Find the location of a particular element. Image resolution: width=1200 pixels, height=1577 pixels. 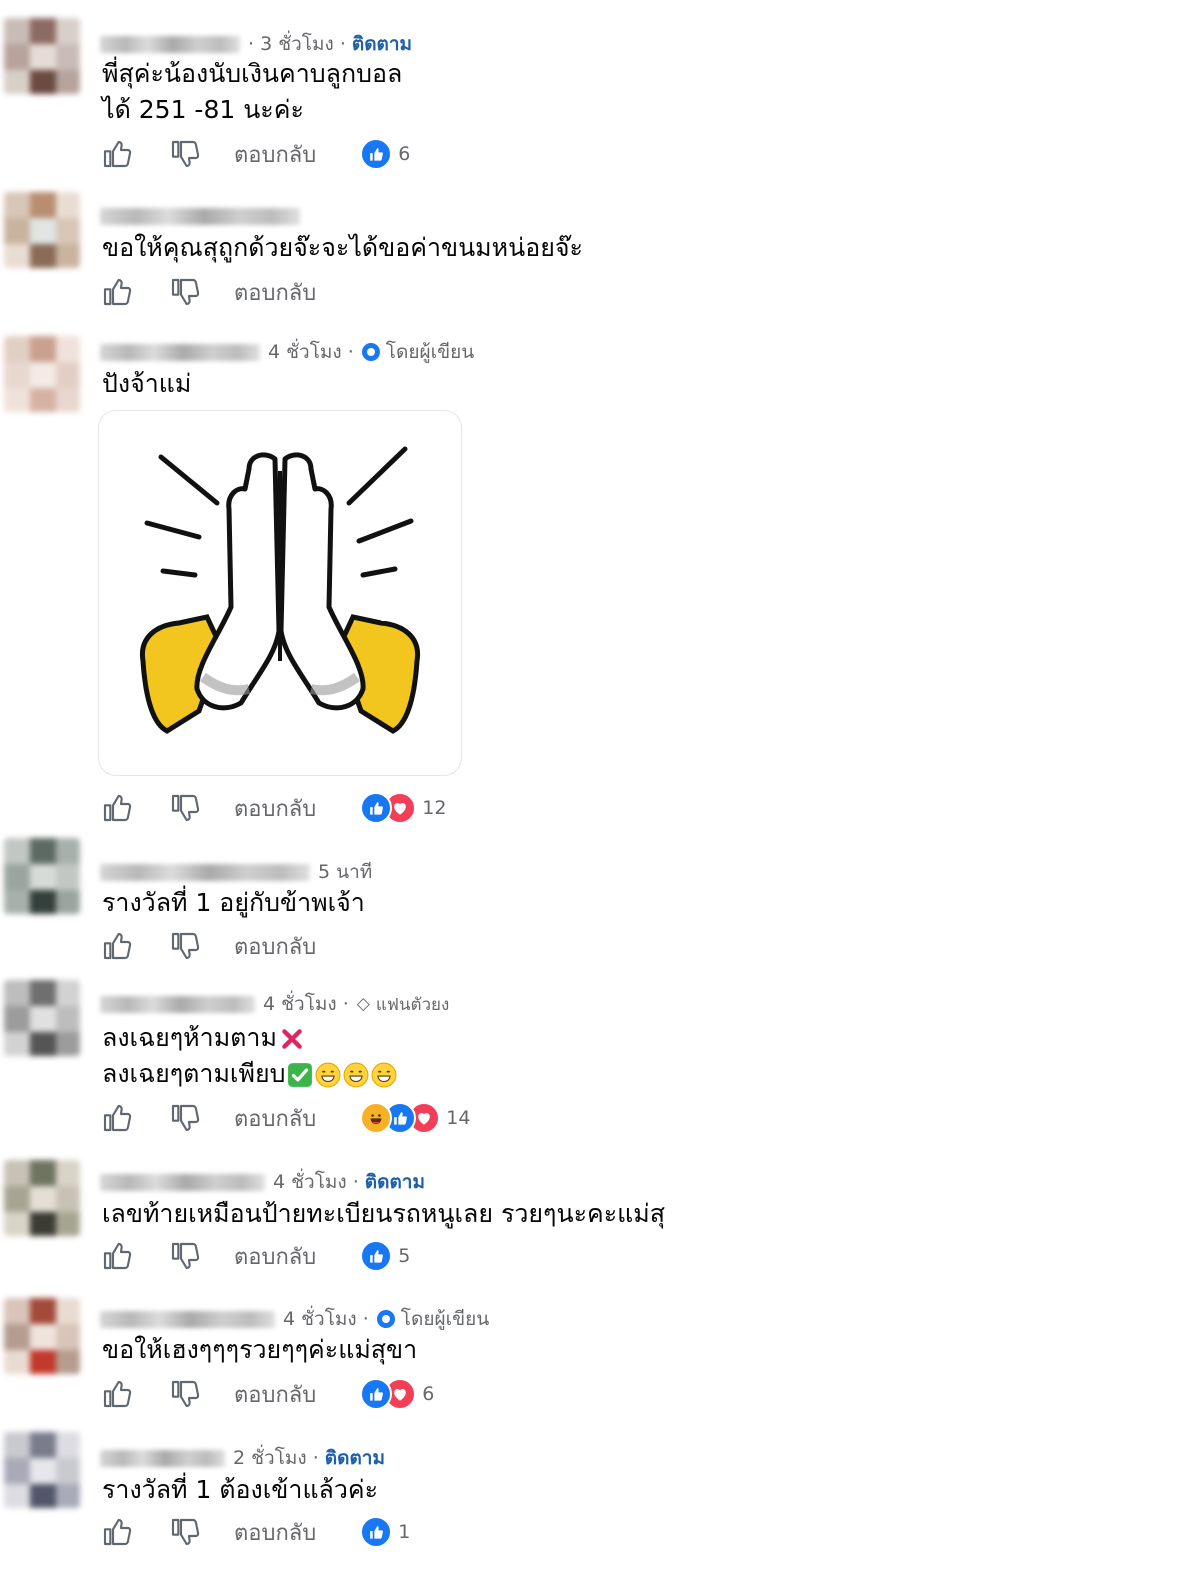

comment-actions: ตอบกลับ 6 is located at coordinates (255, 154).